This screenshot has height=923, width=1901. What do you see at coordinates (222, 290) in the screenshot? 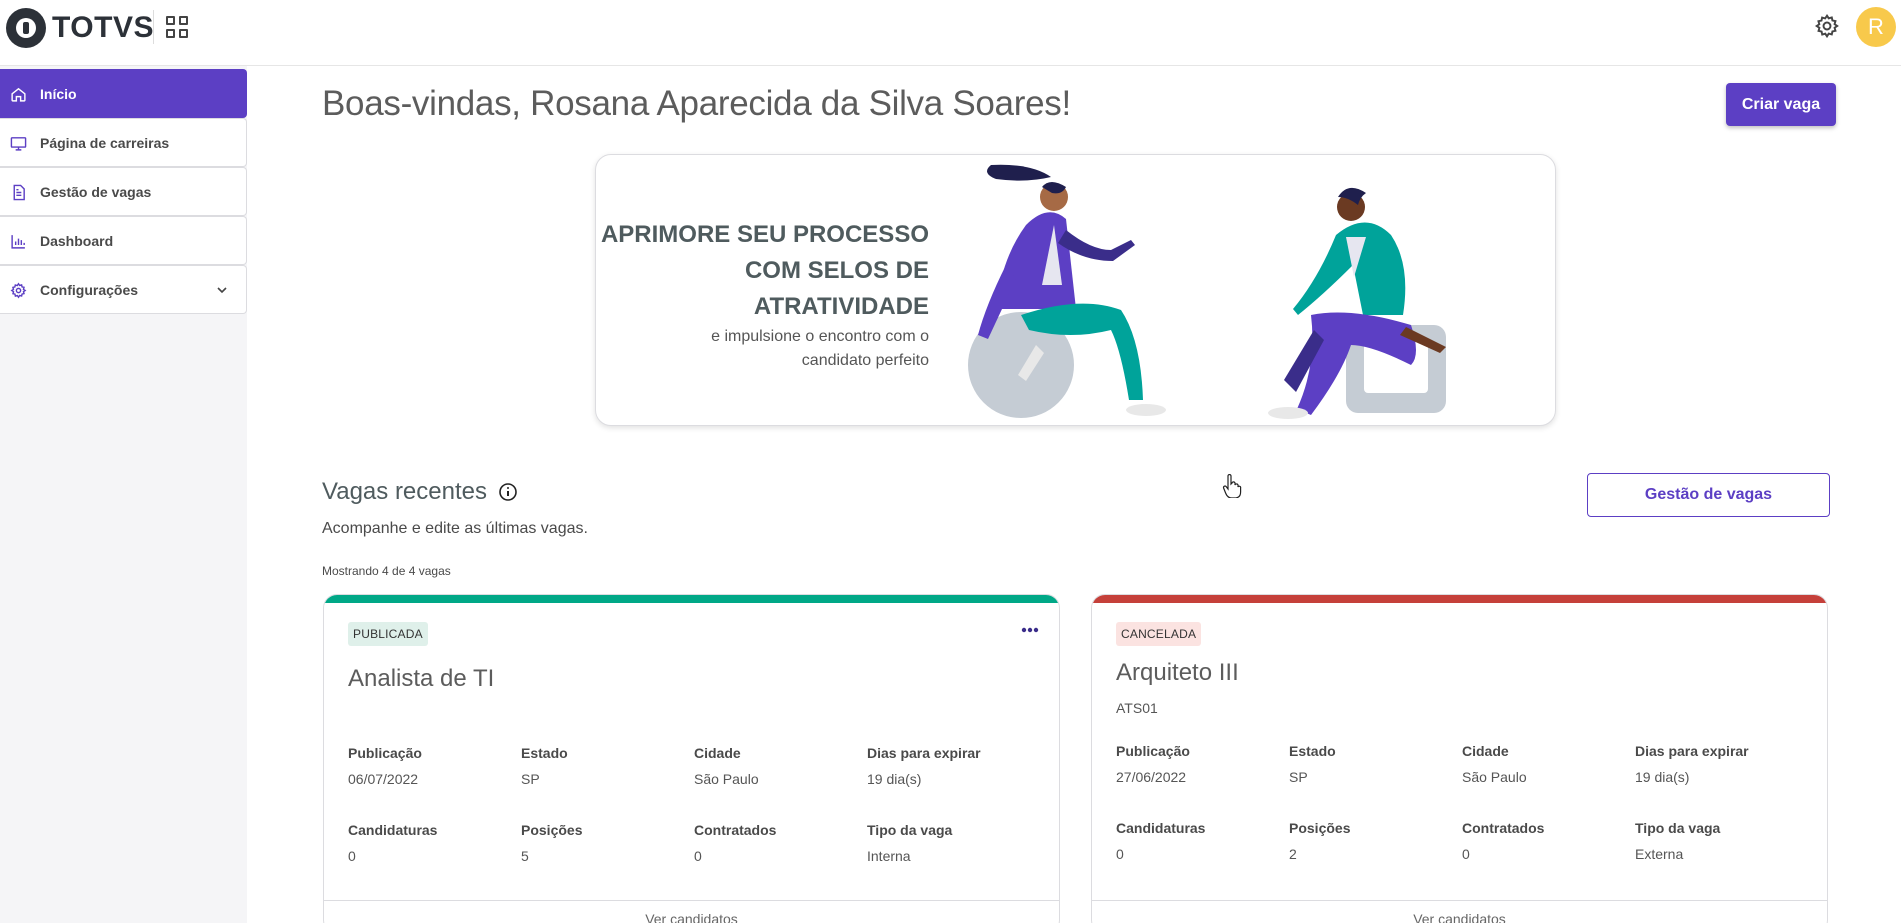
I see `chevron-down-icon` at bounding box center [222, 290].